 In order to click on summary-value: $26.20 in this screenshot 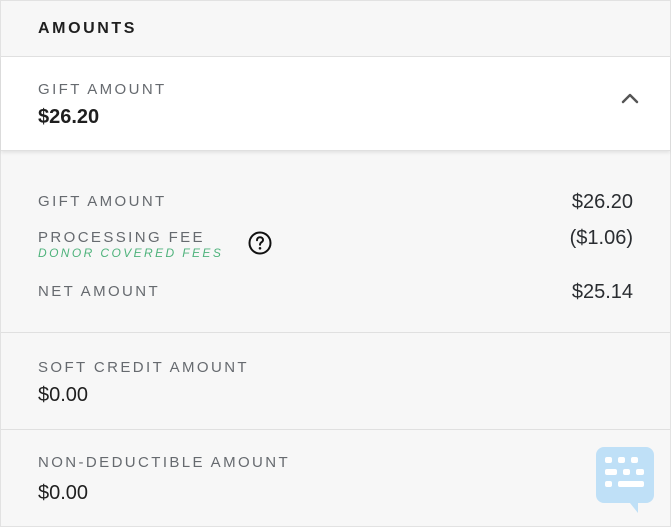, I will do `click(69, 117)`.